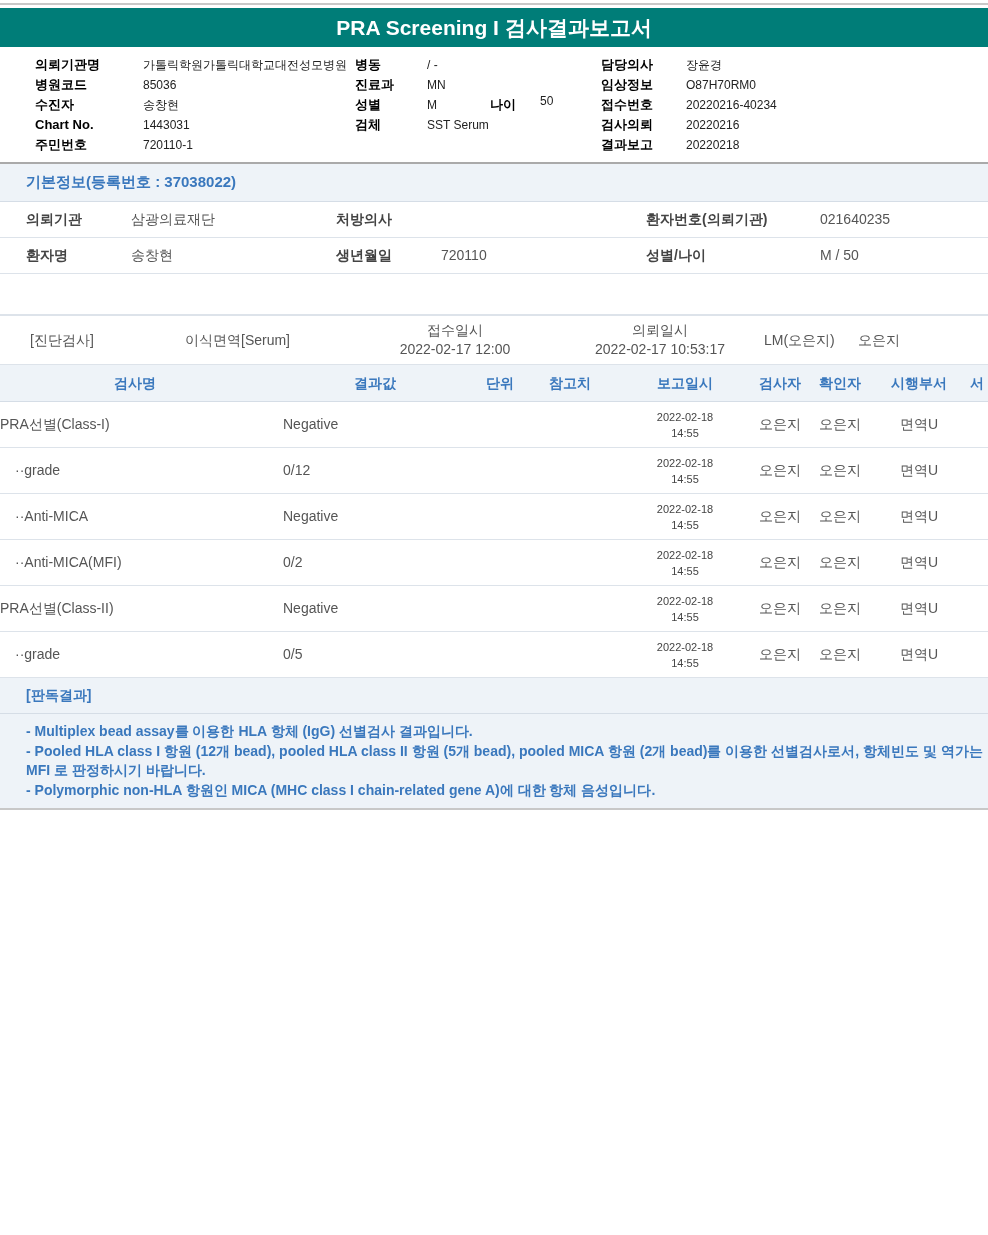 This screenshot has width=988, height=1235. What do you see at coordinates (250, 731) in the screenshot?
I see `interpretation-line: - Multiplex bead assay를 이용한 HLA 항체 (IgG) 선별검사 결과입니다.` at bounding box center [250, 731].